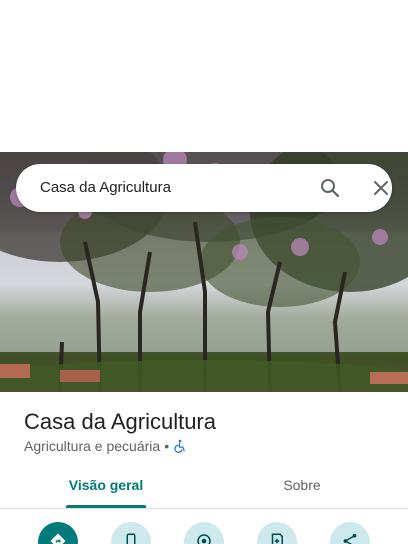 Image resolution: width=408 pixels, height=544 pixels. I want to click on directions-button, so click(58, 533).